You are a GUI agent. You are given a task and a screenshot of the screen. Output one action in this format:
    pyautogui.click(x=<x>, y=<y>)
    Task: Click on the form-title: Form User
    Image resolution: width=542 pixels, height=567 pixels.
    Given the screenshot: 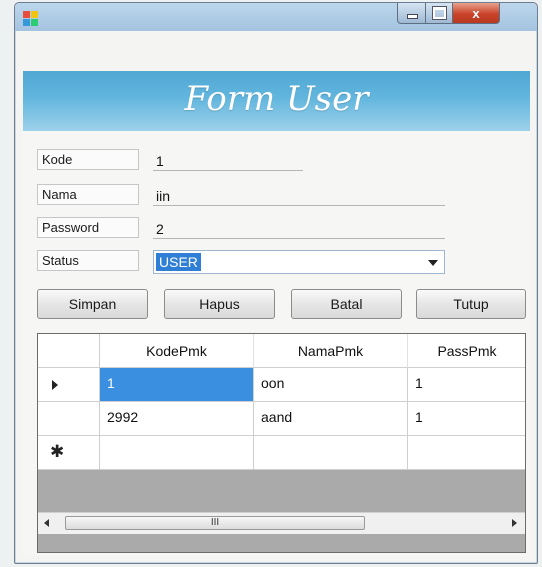 What is the action you would take?
    pyautogui.click(x=276, y=99)
    